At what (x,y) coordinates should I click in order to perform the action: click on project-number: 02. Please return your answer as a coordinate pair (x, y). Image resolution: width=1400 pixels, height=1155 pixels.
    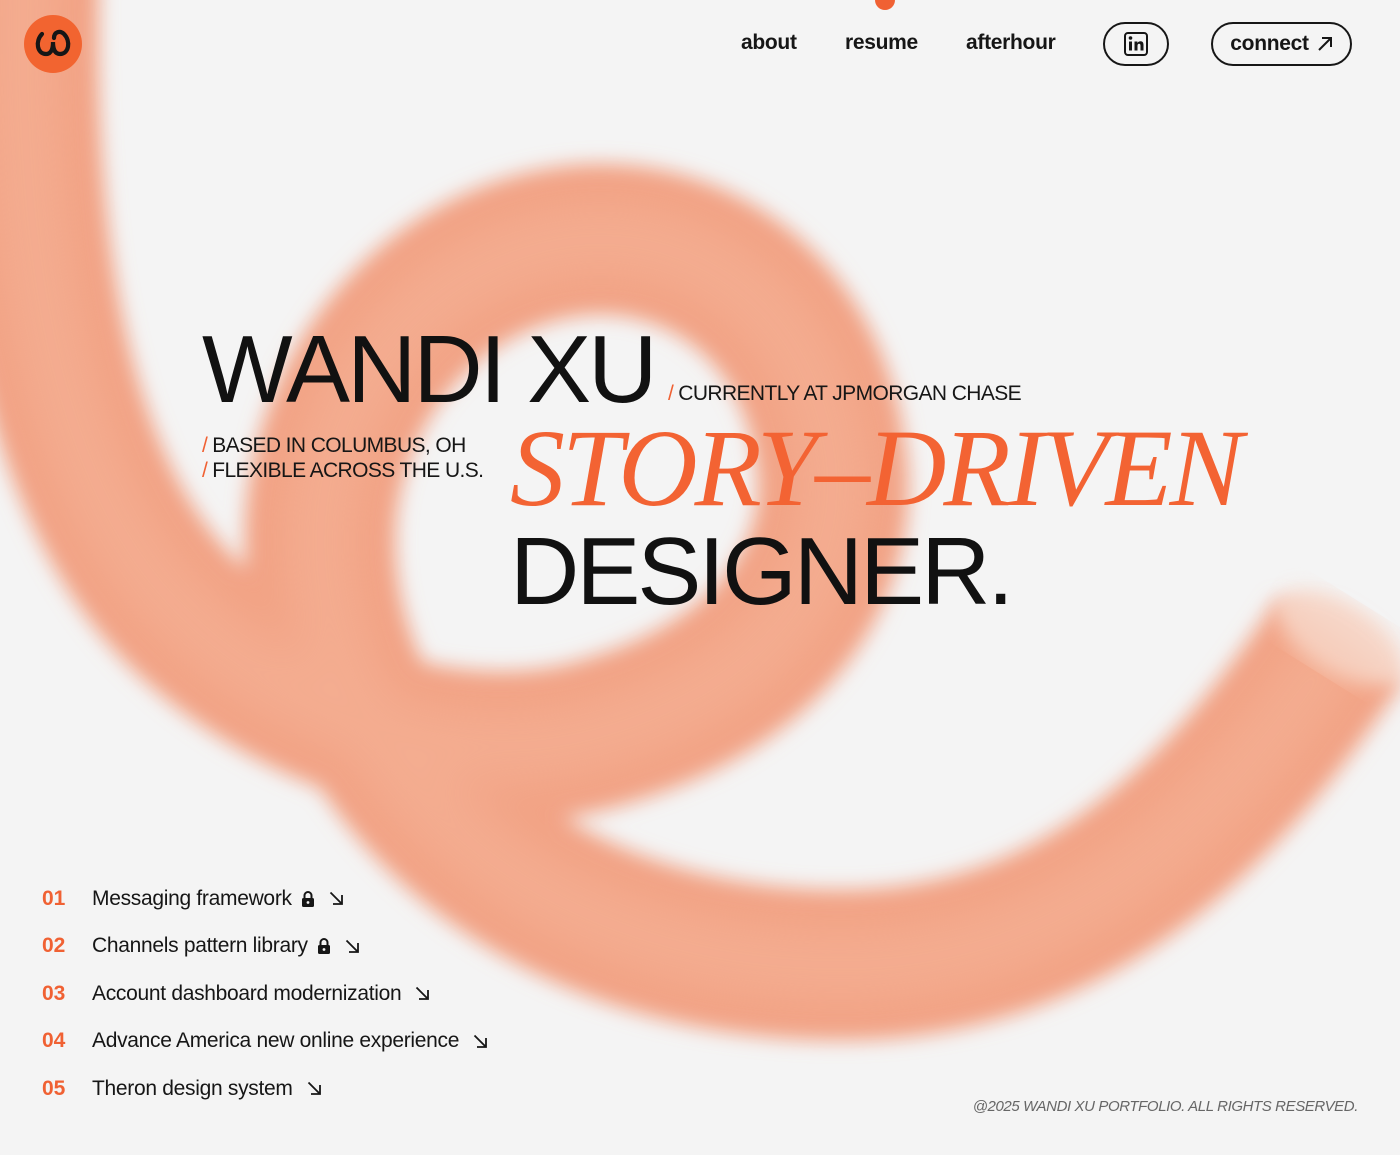
    Looking at the image, I should click on (54, 946).